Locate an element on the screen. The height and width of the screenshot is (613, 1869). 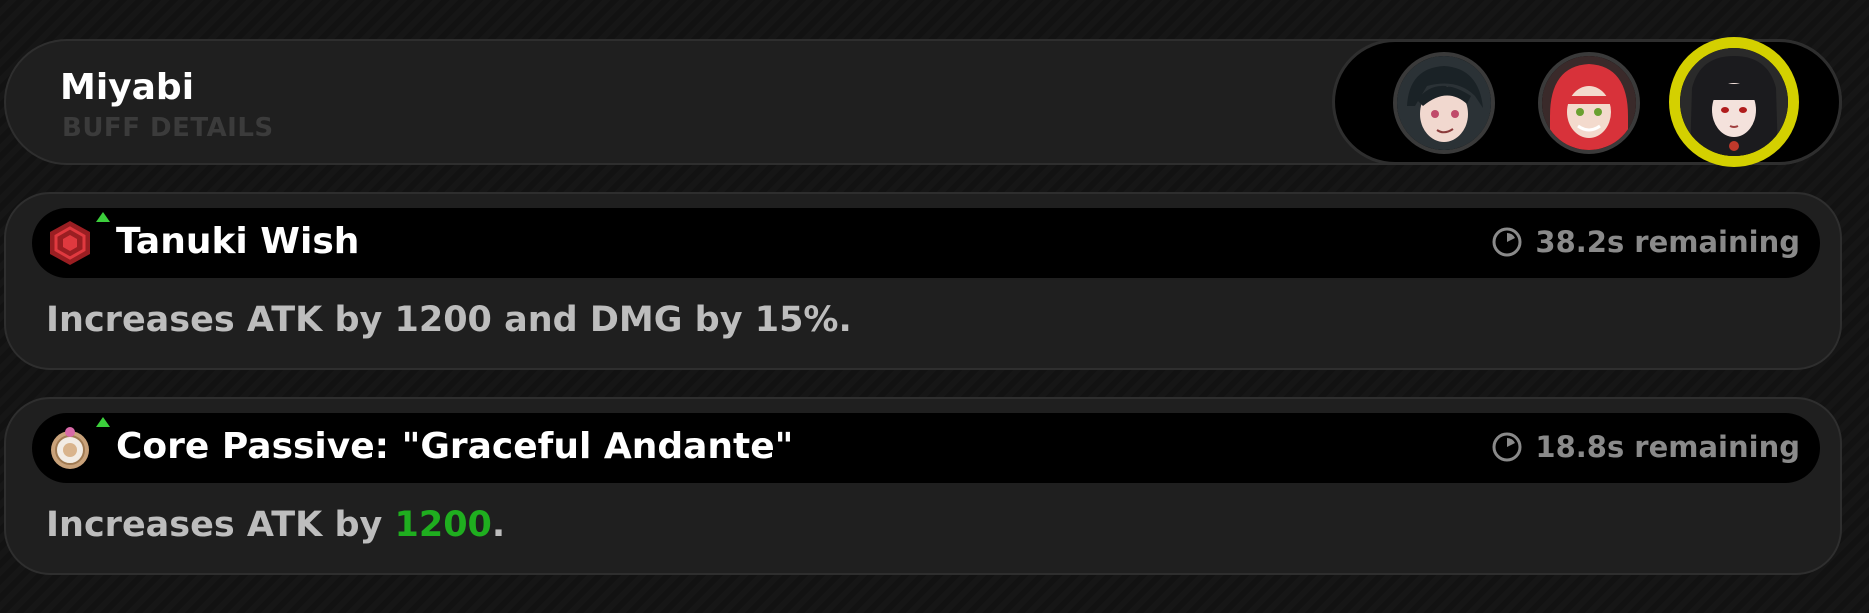
buff-description: Increases ATK by 1200 and DMG by 15%. is located at coordinates (449, 320).